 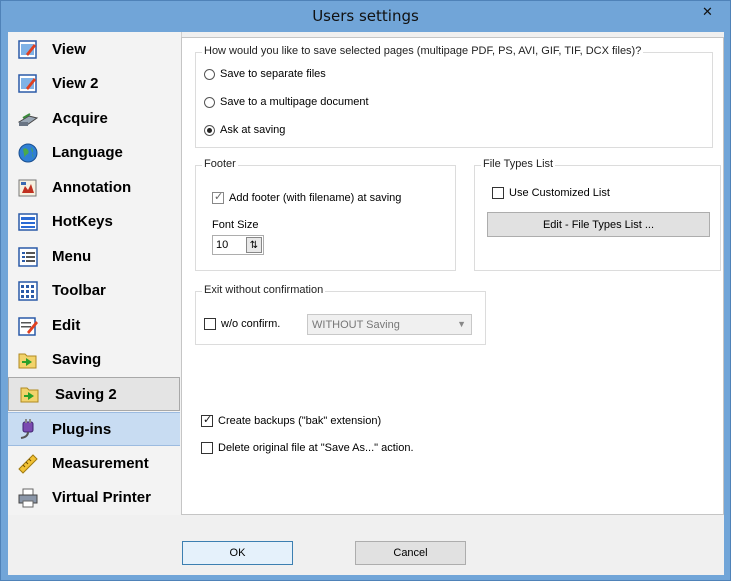 What do you see at coordinates (101, 497) in the screenshot?
I see `sidebar-item-label: Virtual Printer` at bounding box center [101, 497].